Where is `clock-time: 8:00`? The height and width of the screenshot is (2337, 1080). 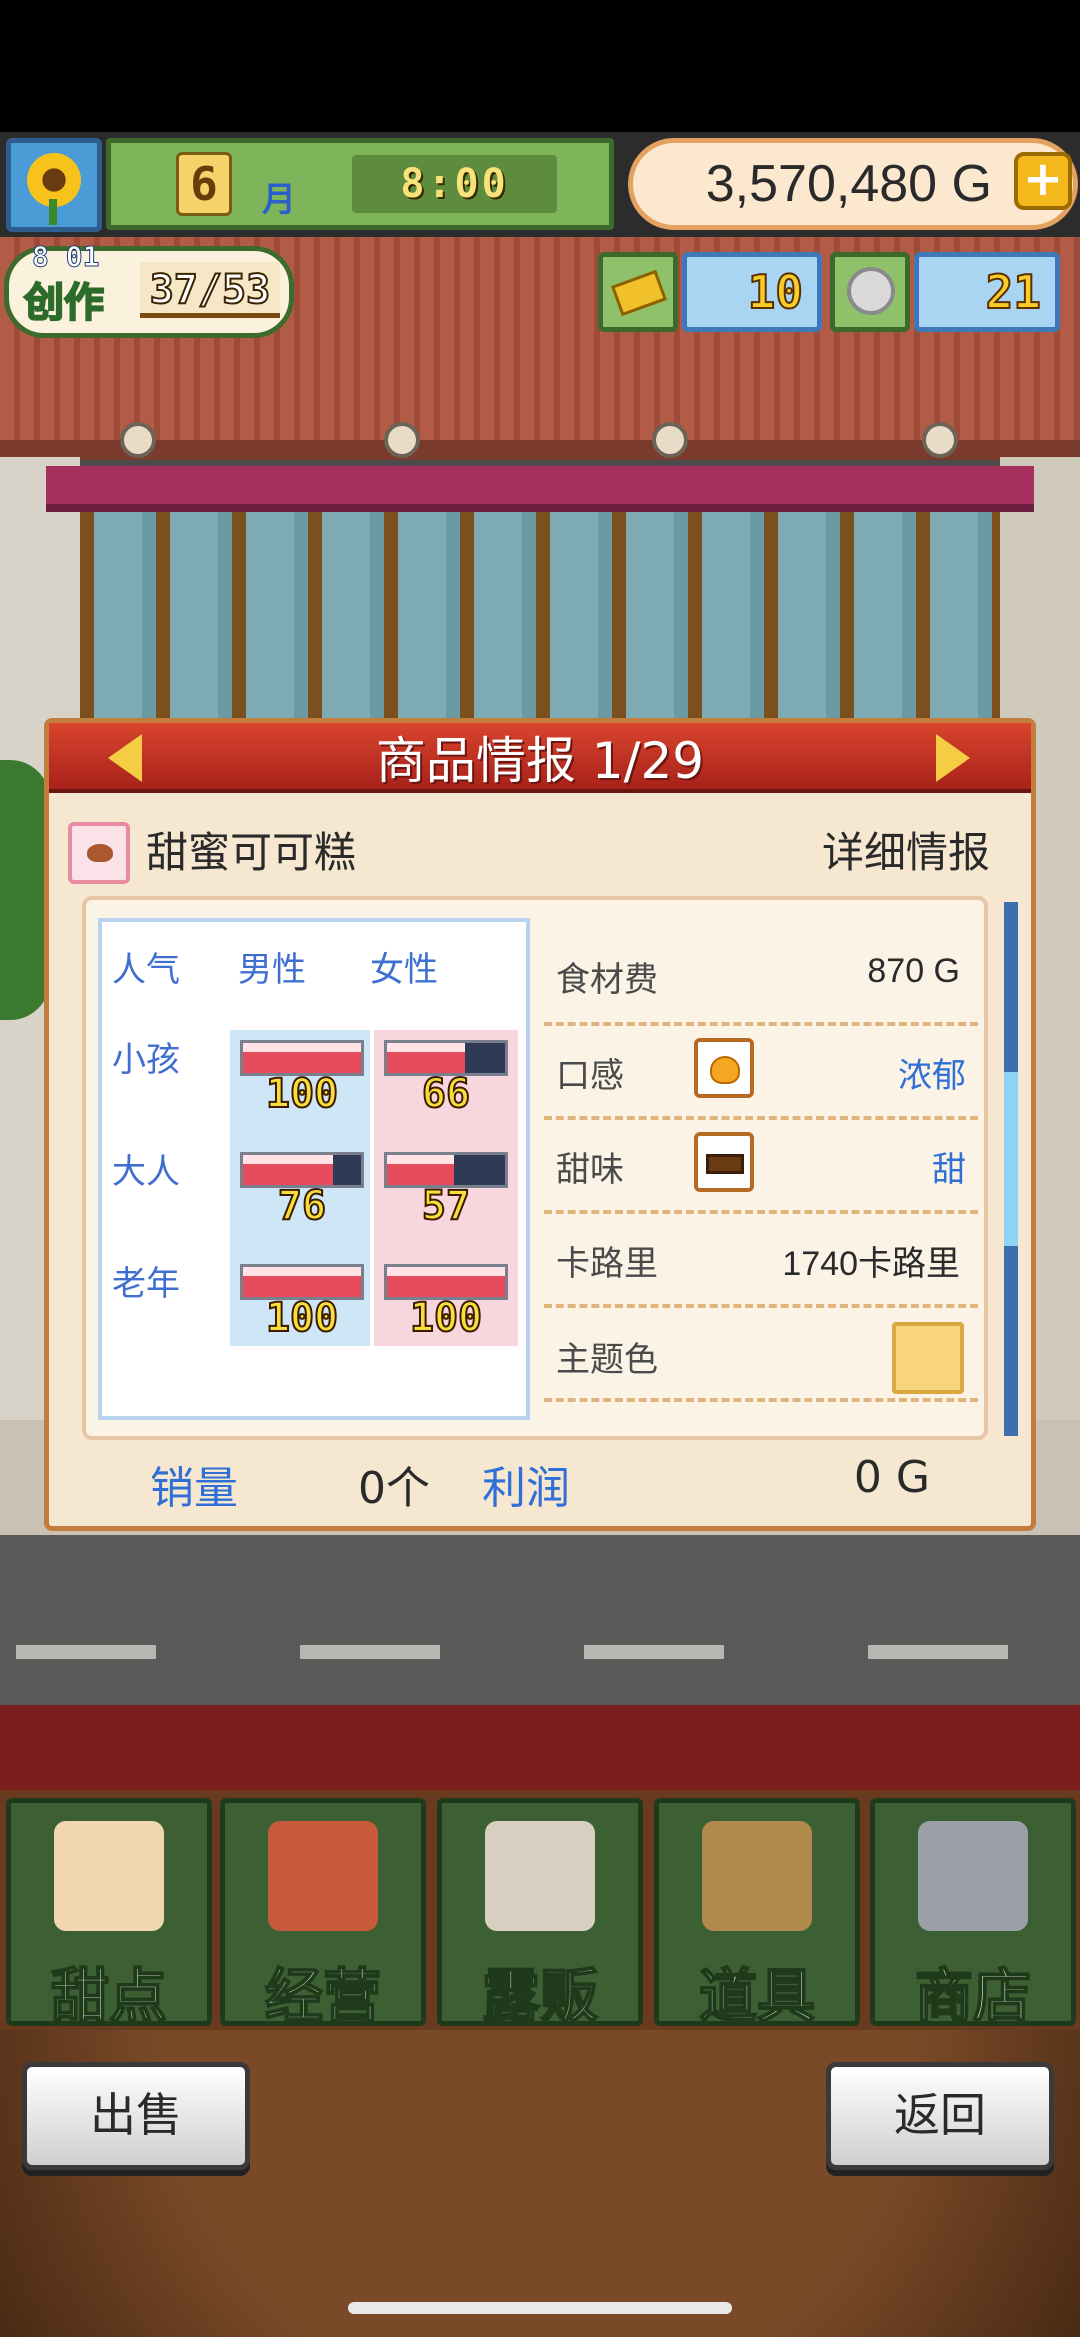 clock-time: 8:00 is located at coordinates (454, 184).